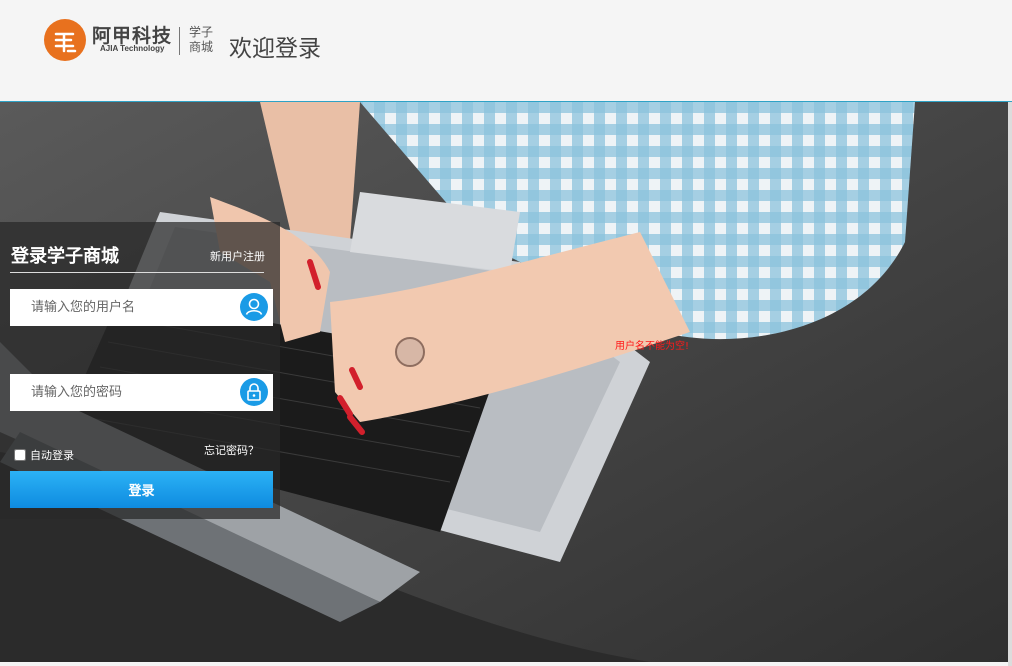 This screenshot has height=666, width=1012. What do you see at coordinates (201, 39) in the screenshot?
I see `store-tag: 学子商城` at bounding box center [201, 39].